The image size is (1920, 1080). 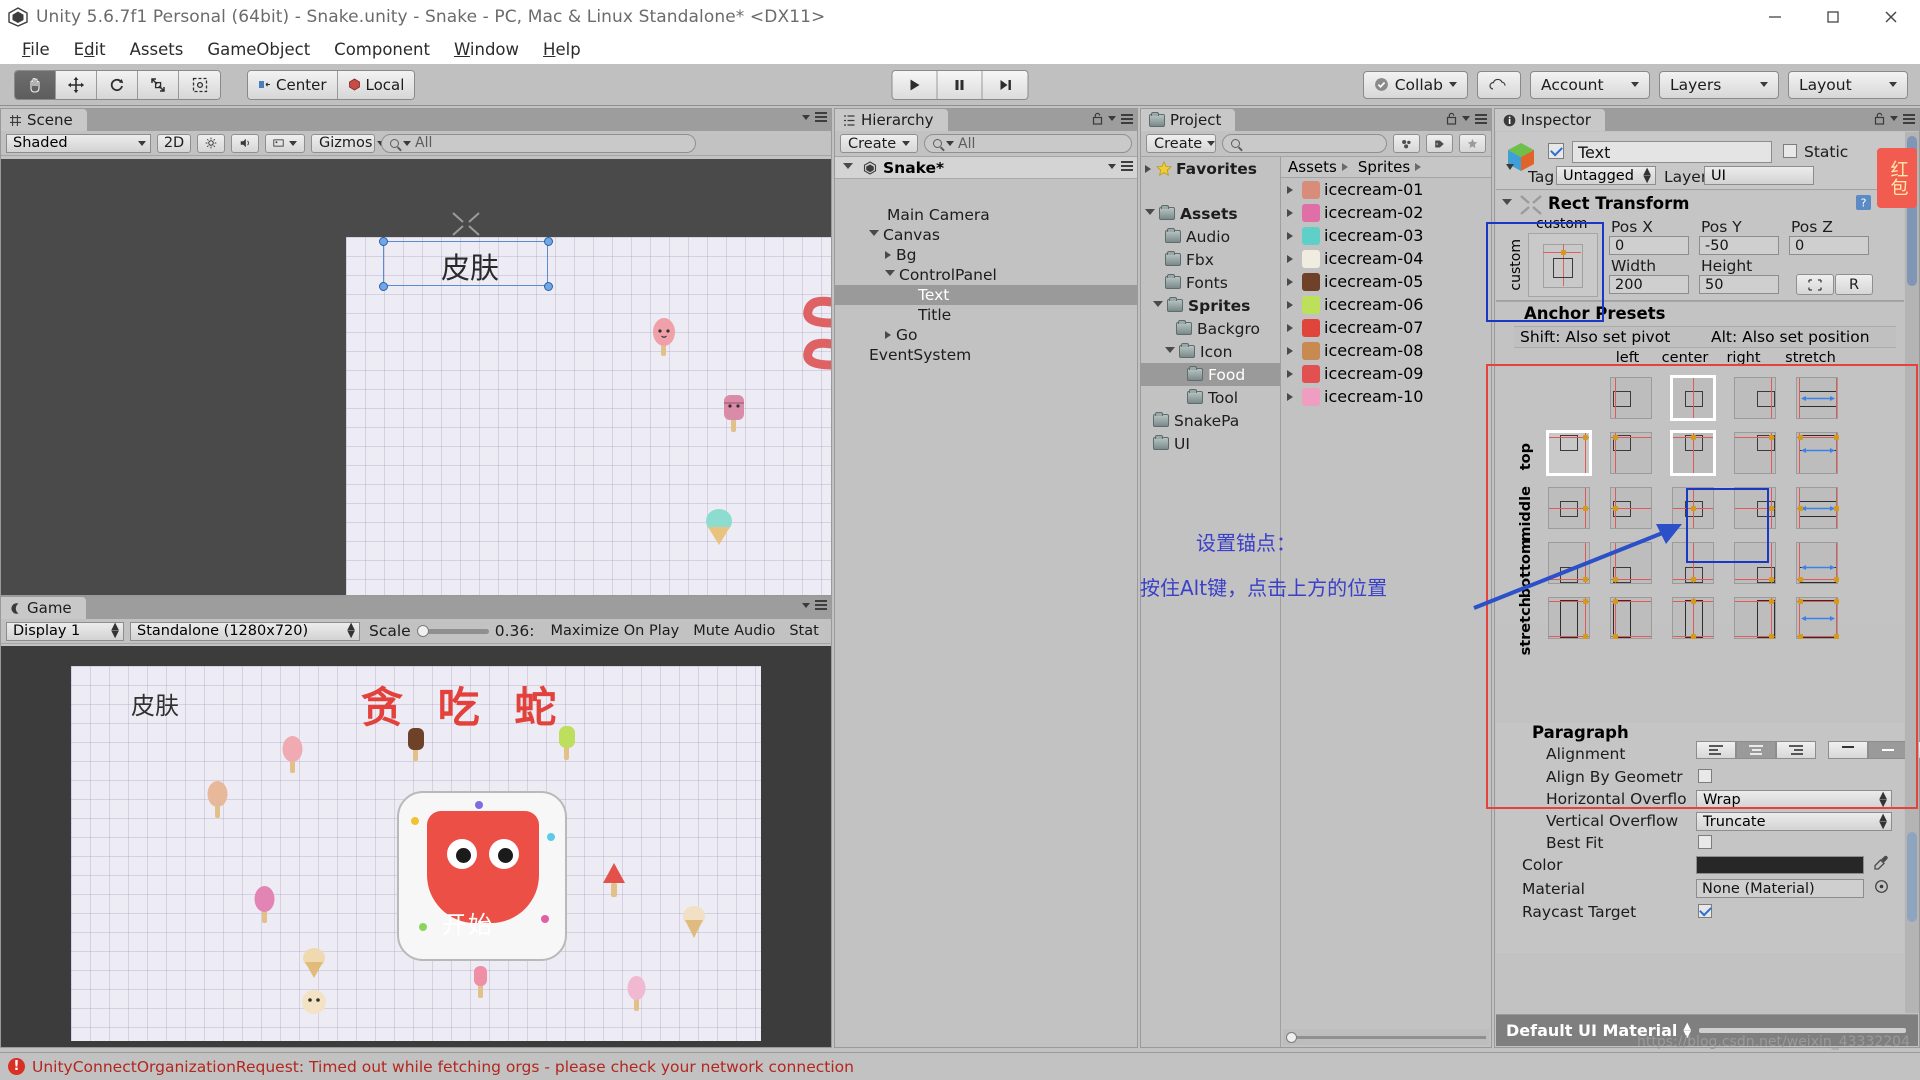 I want to click on filter-by-type-icon, so click(x=1406, y=143).